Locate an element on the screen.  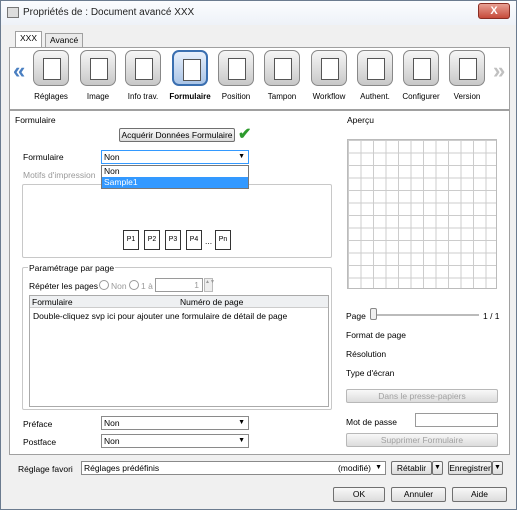
toolbar-item-stamp: Tampon is located at coordinates (282, 79).